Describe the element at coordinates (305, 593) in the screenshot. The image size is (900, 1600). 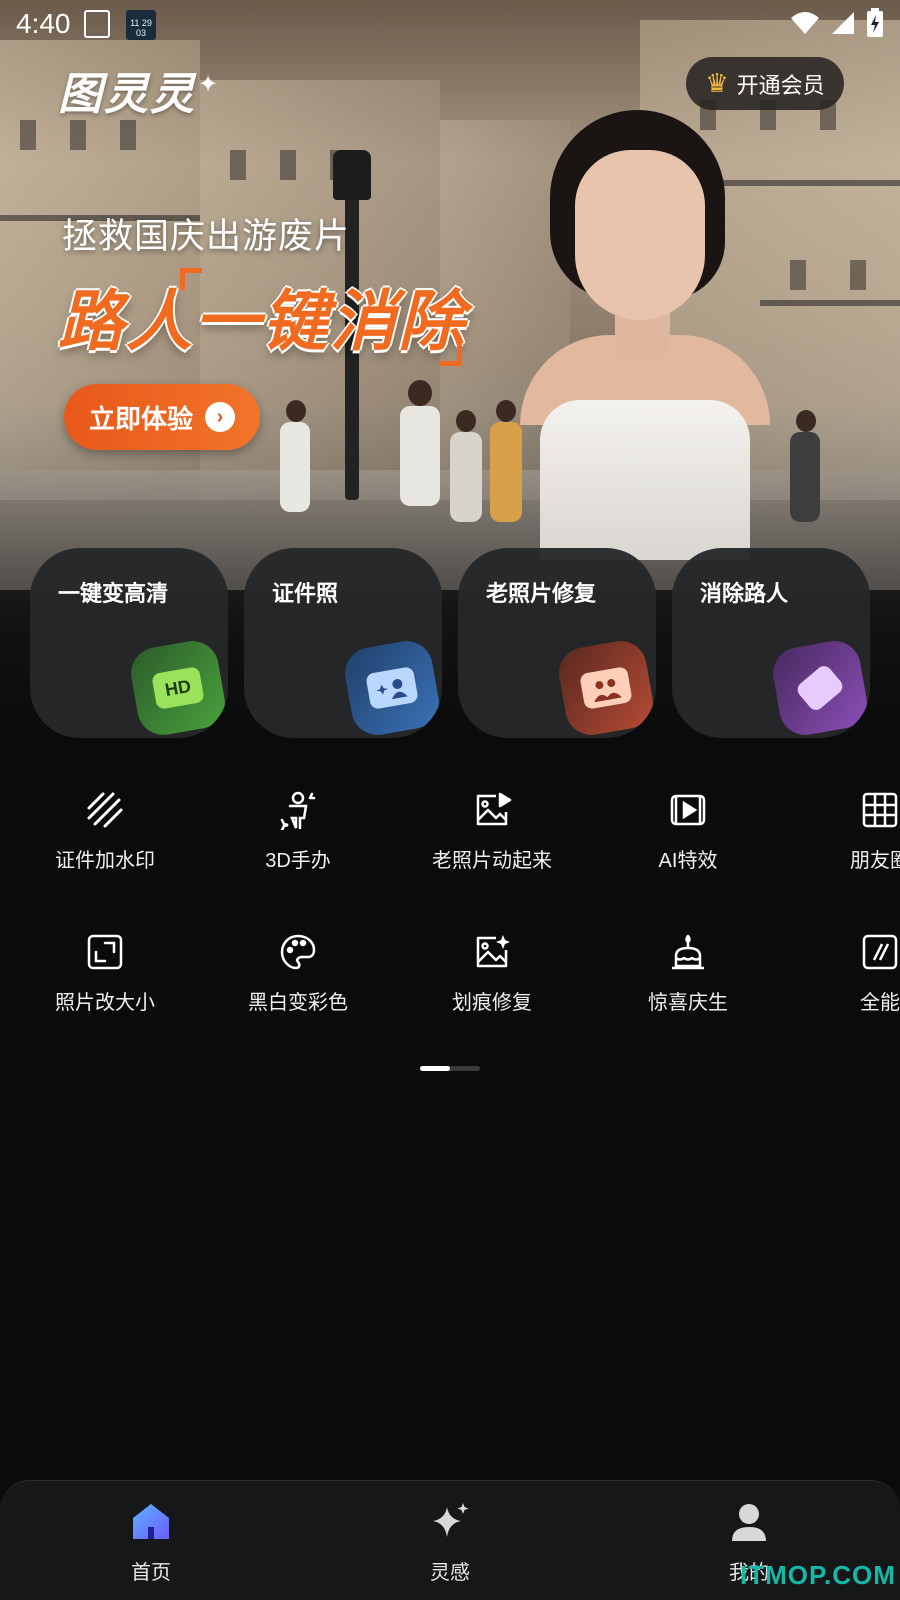
I see `card-title: 证件照` at that location.